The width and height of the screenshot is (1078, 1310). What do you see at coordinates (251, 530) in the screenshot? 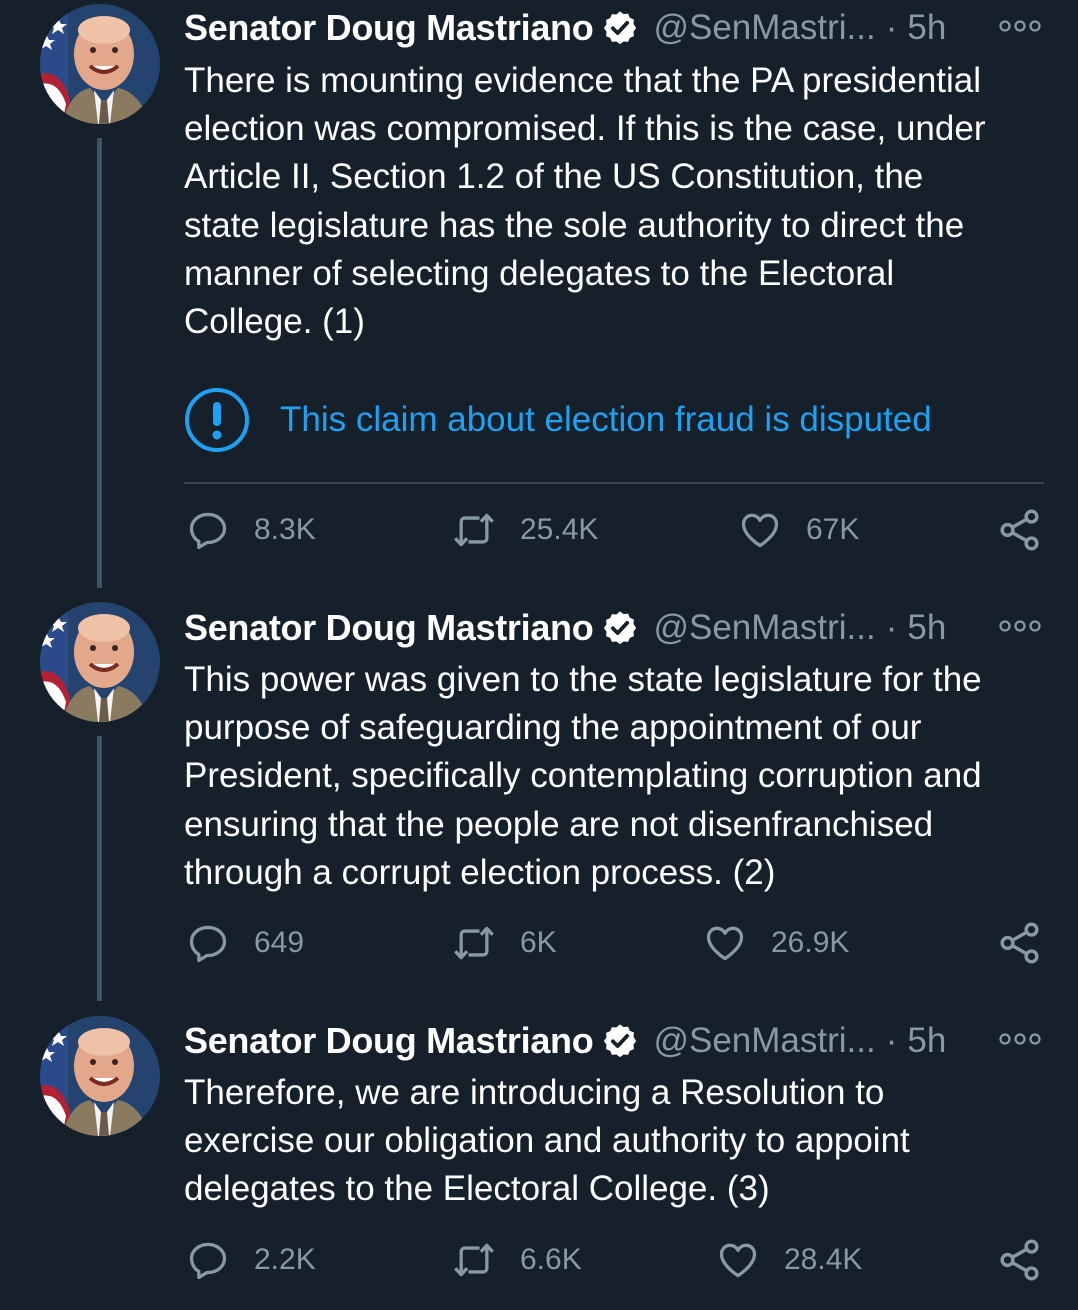
I see `reply-button: 8.3K` at bounding box center [251, 530].